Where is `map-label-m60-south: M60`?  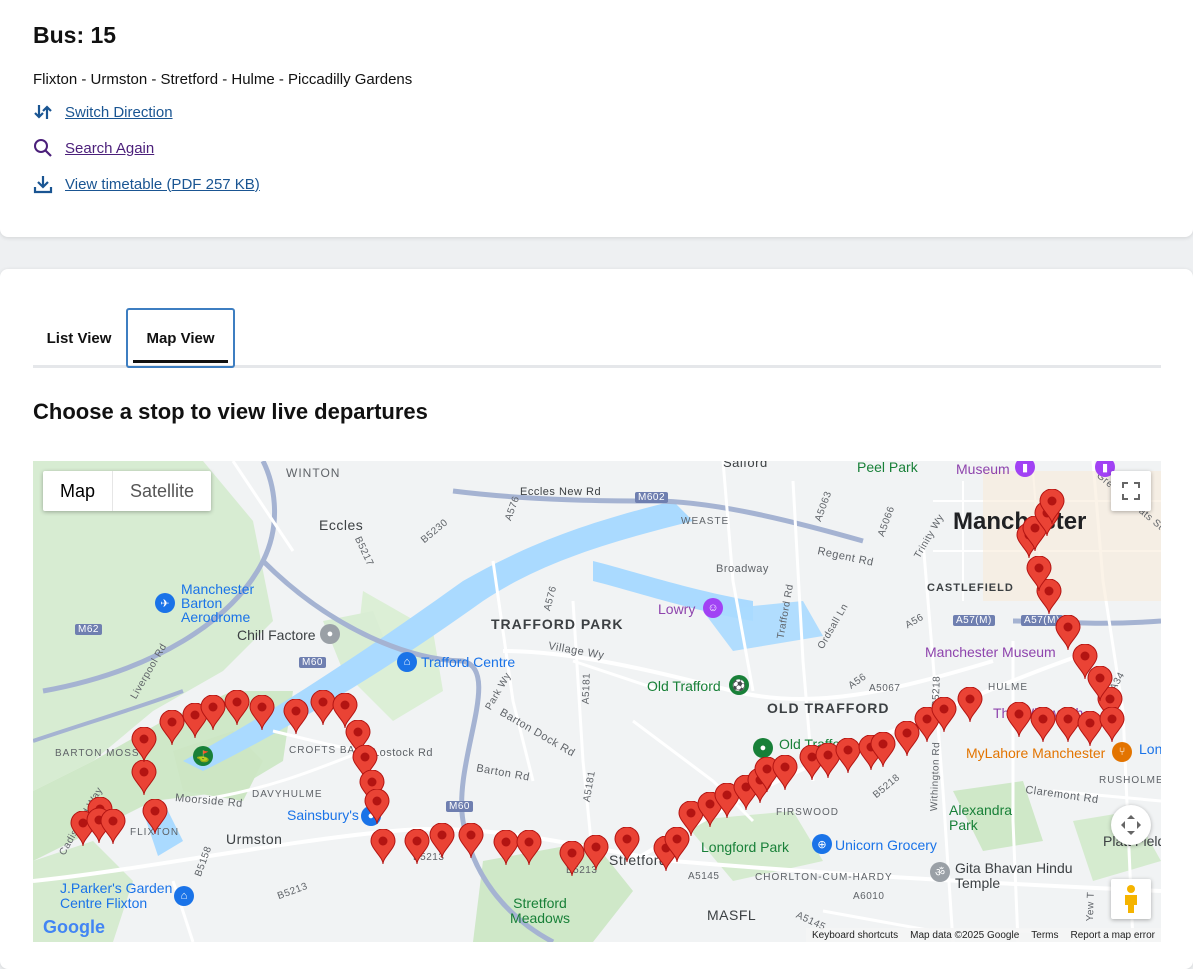
map-label-m60-south: M60 is located at coordinates (459, 806).